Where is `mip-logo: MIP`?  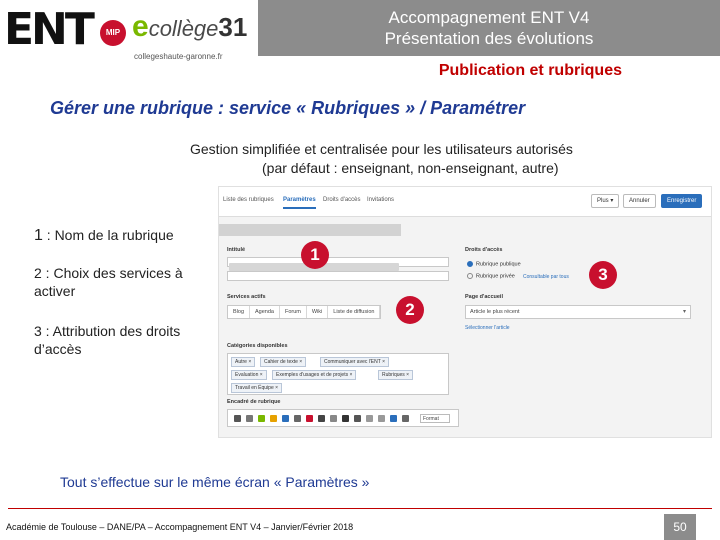
mip-logo: MIP is located at coordinates (113, 33).